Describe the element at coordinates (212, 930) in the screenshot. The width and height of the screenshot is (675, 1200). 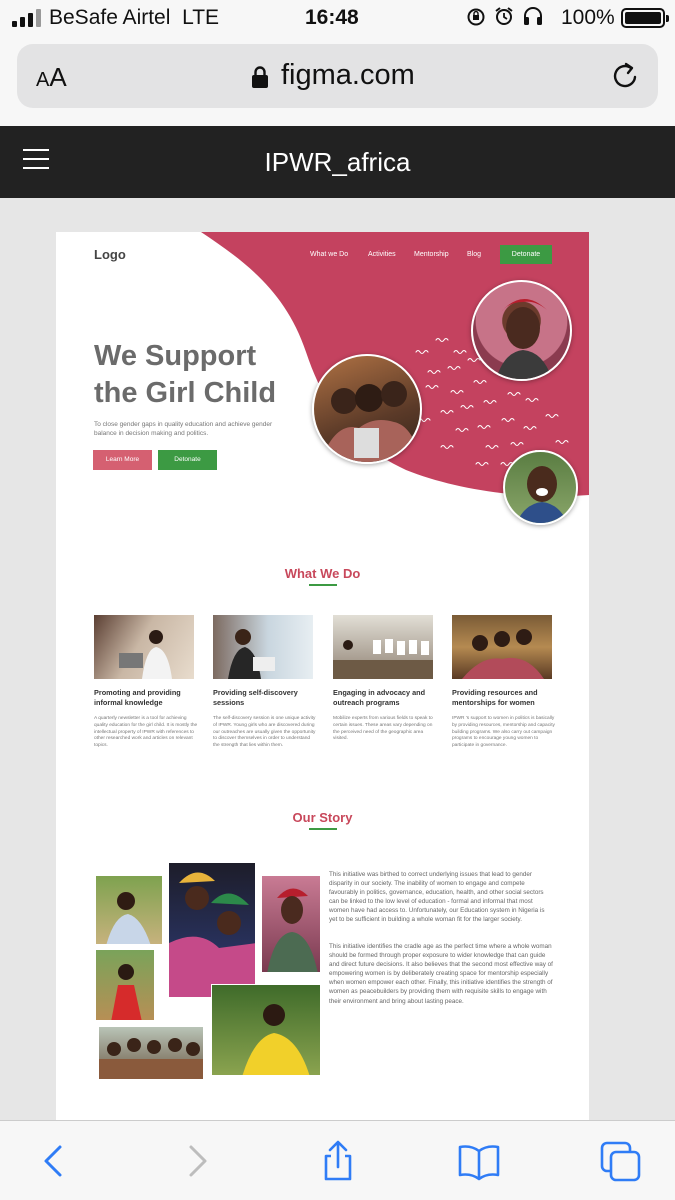
I see `story-photo-women-headwraps` at that location.